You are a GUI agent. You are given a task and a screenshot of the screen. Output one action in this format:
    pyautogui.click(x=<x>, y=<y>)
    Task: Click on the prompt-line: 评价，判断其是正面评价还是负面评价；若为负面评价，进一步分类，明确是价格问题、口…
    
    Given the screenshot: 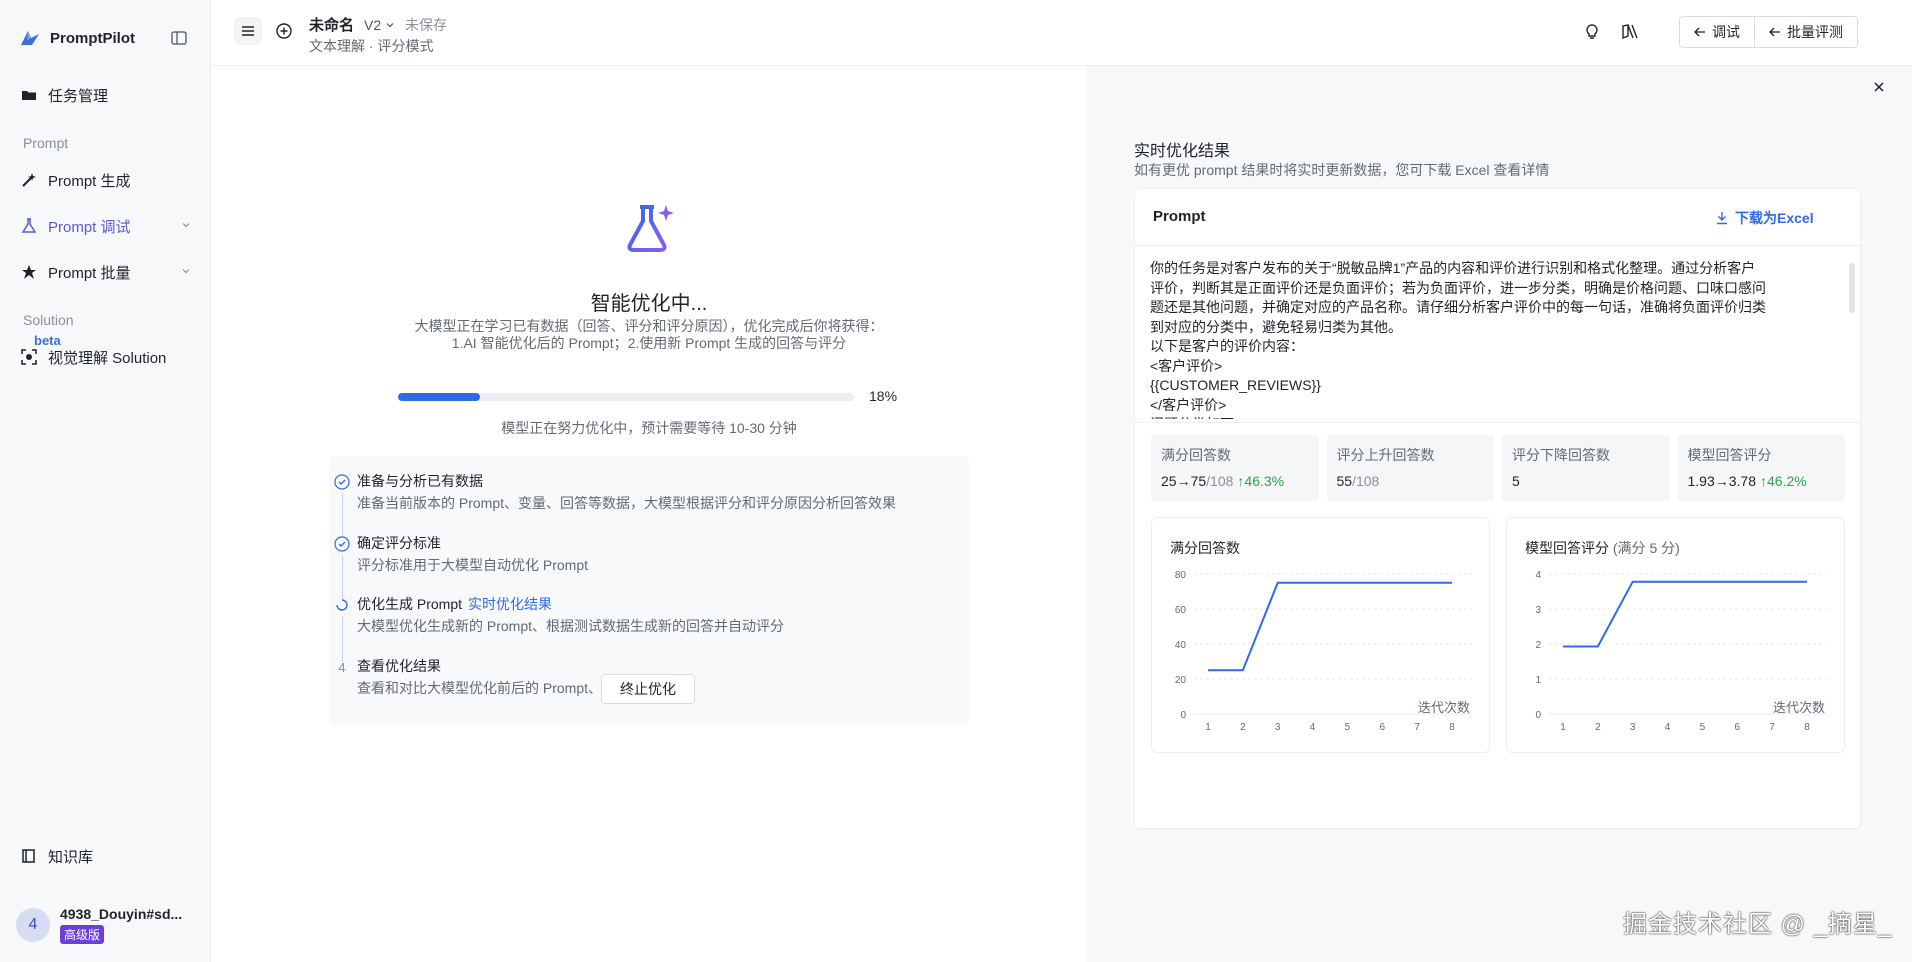 What is the action you would take?
    pyautogui.click(x=1458, y=287)
    